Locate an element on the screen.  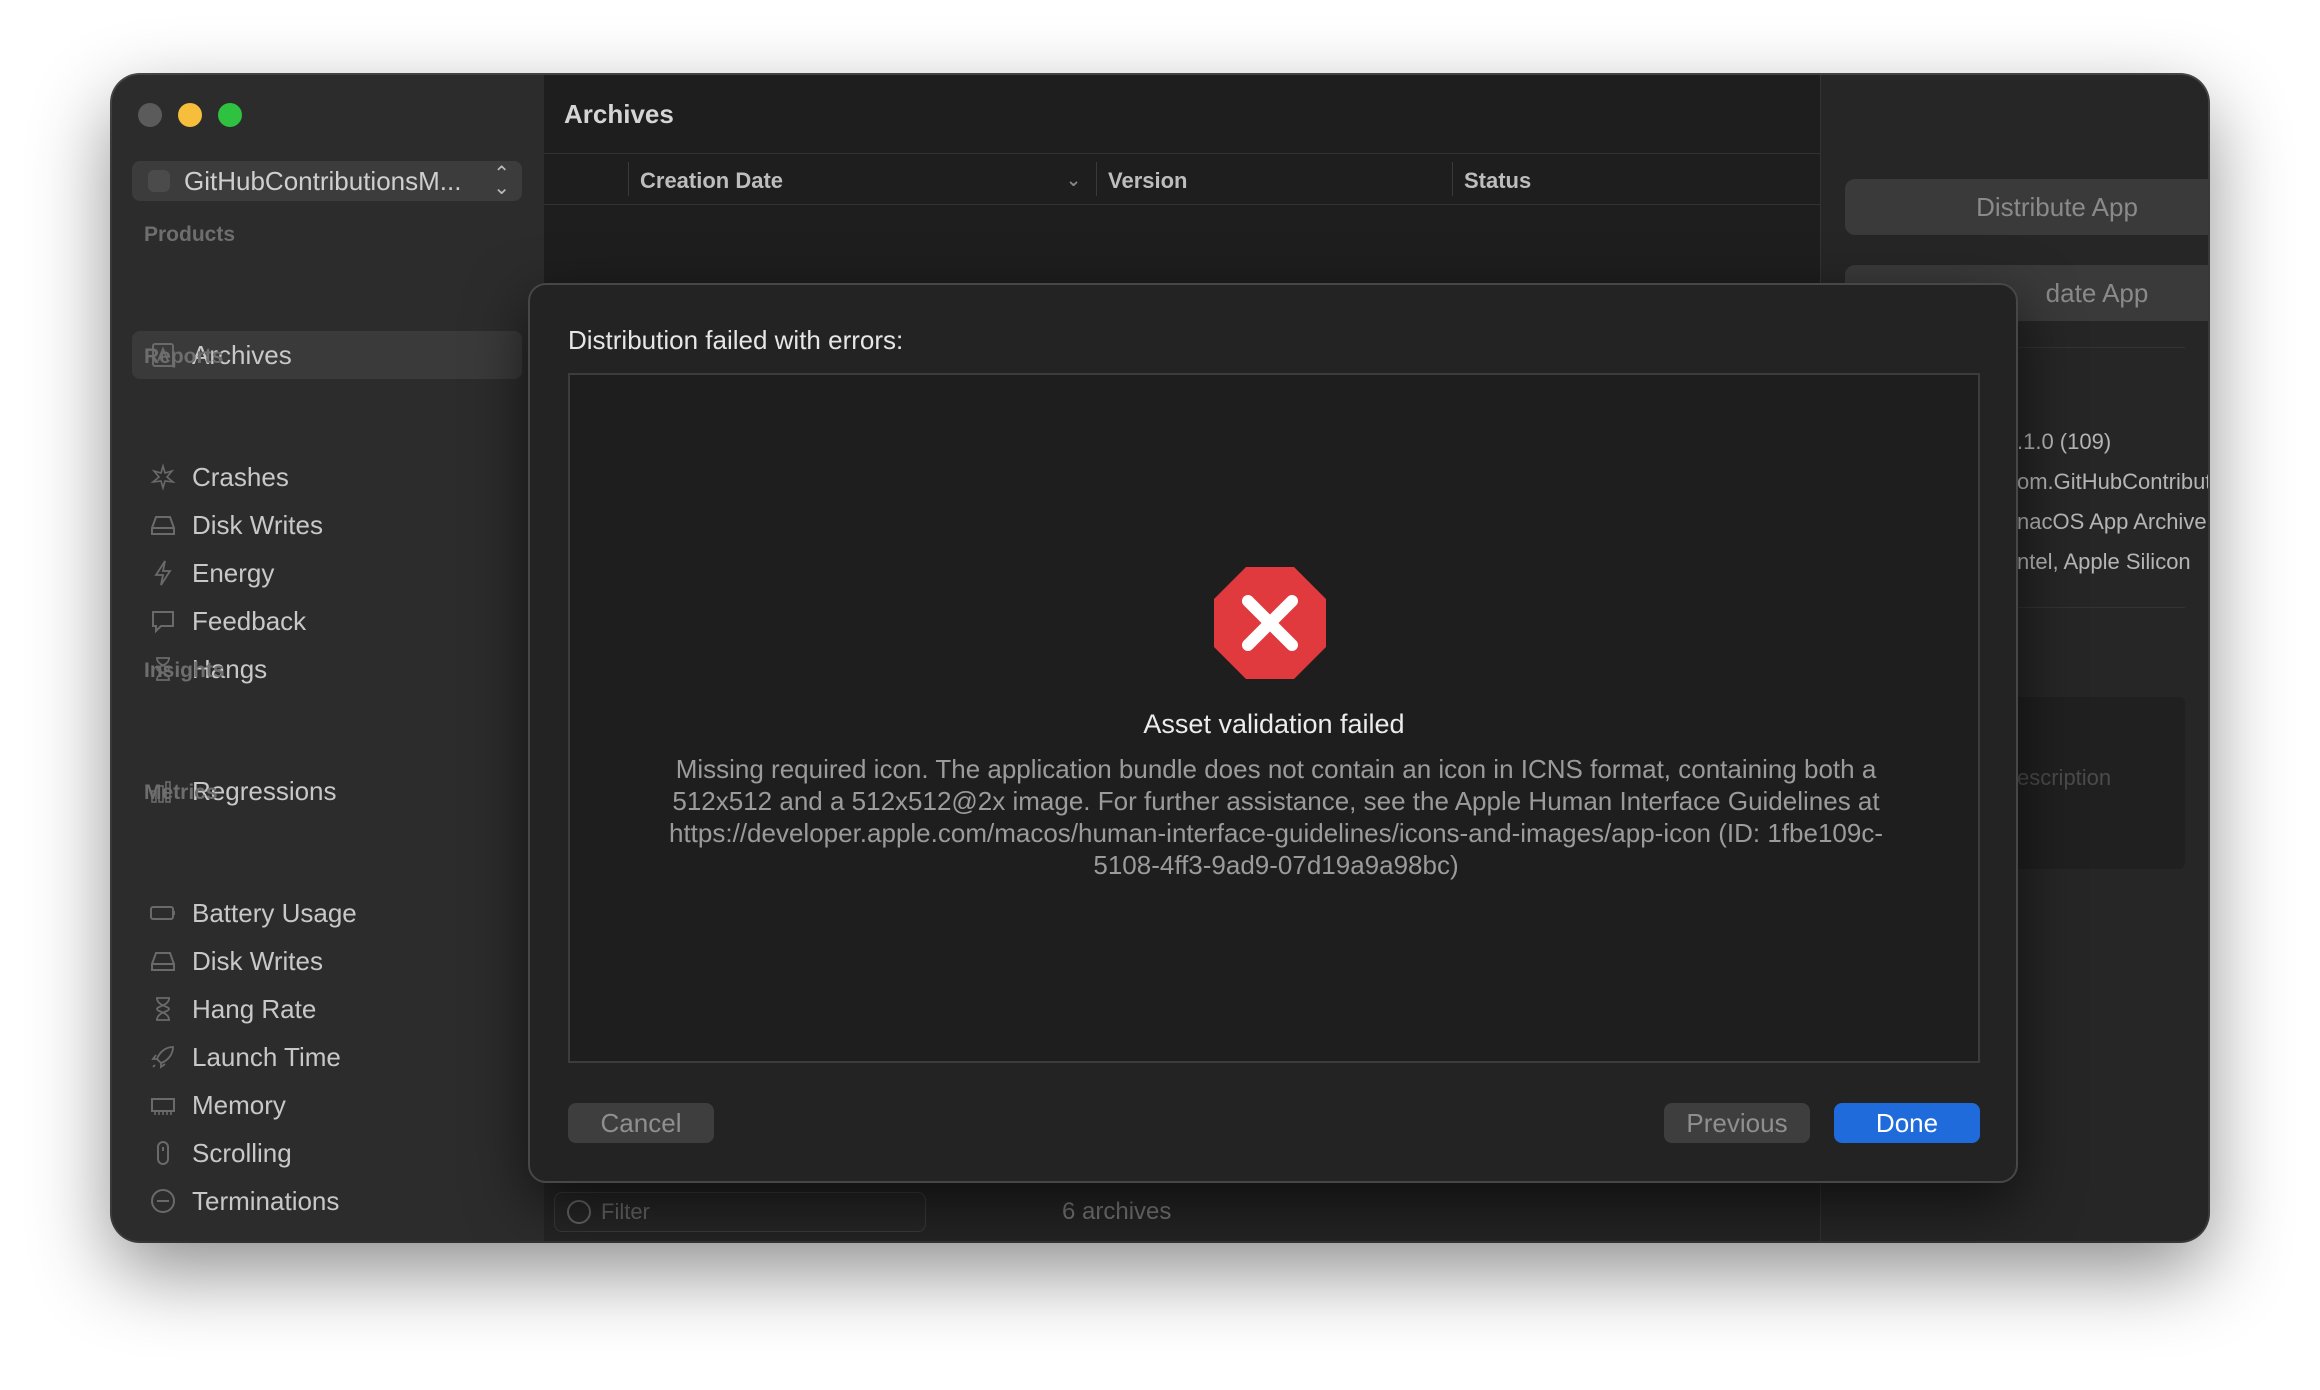
done-button: Done is located at coordinates (1907, 1123).